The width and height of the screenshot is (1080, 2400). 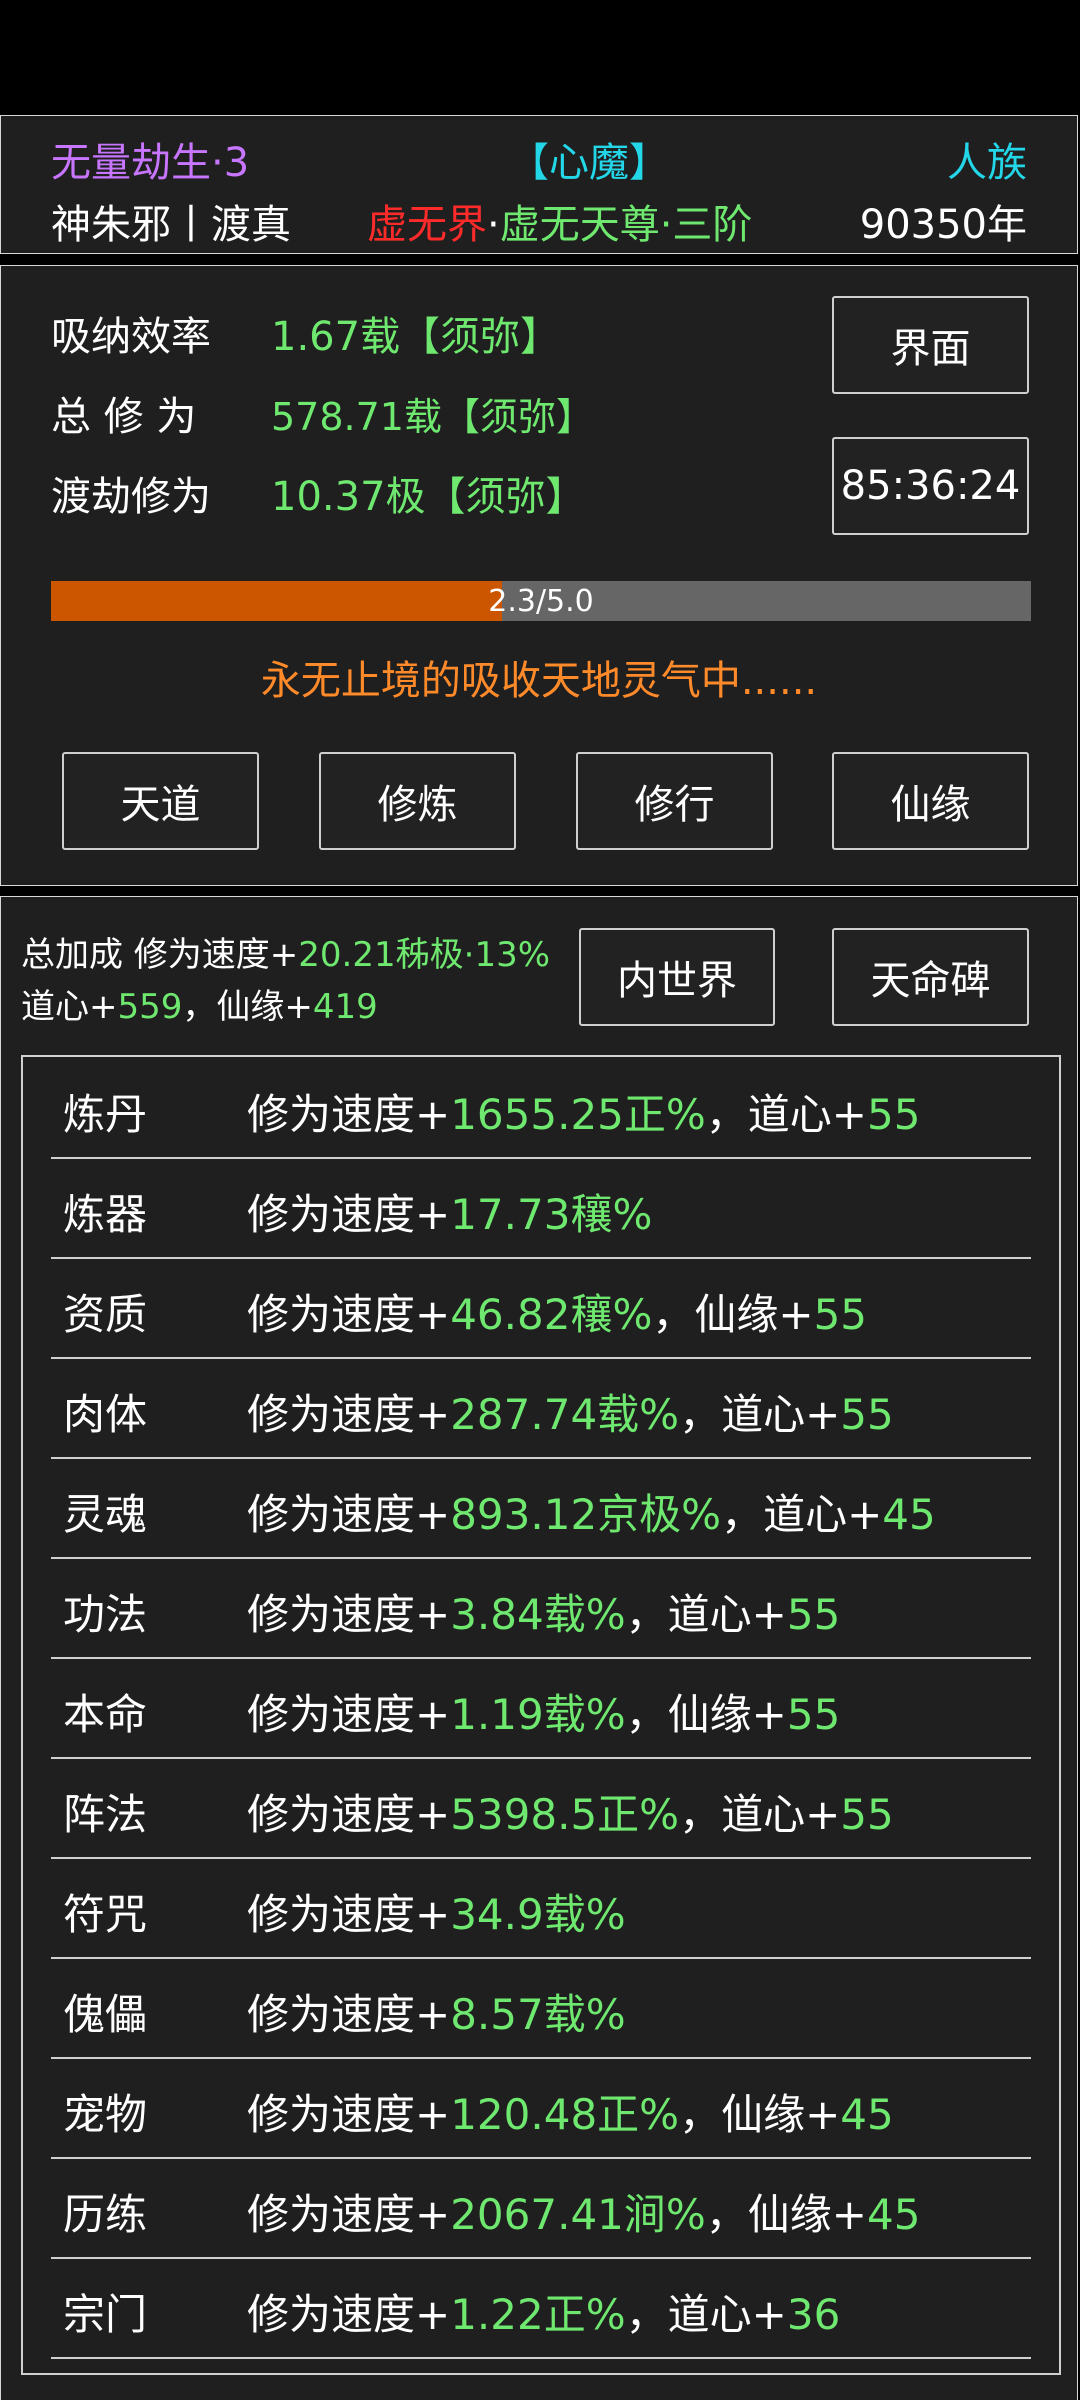 What do you see at coordinates (586, 1514) in the screenshot?
I see `bonus-row-value: 893.12京极%` at bounding box center [586, 1514].